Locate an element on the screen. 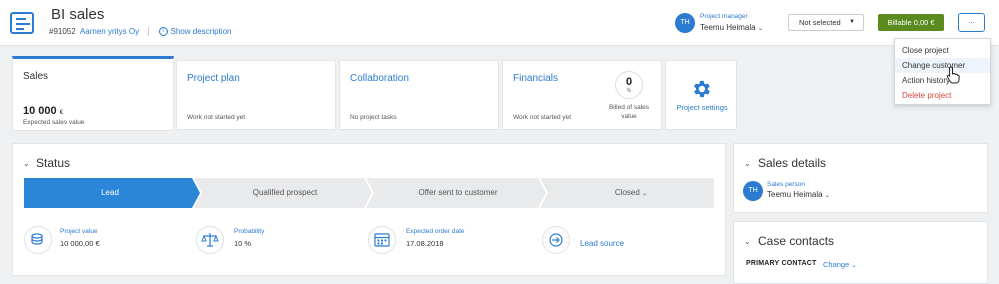  sales-value-currency: € is located at coordinates (61, 113).